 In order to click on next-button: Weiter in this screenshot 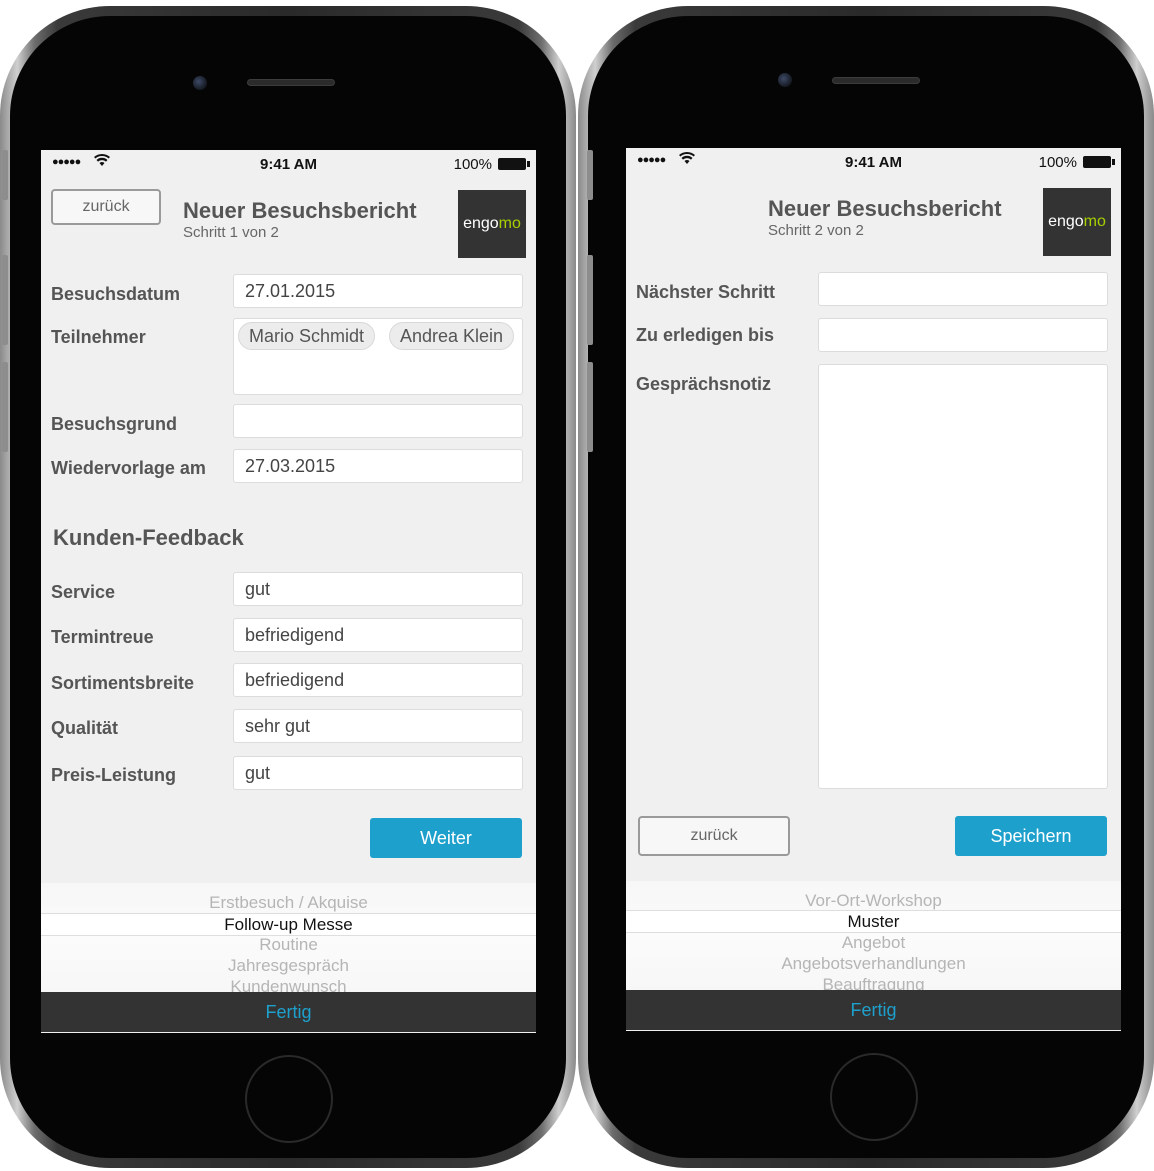, I will do `click(446, 838)`.